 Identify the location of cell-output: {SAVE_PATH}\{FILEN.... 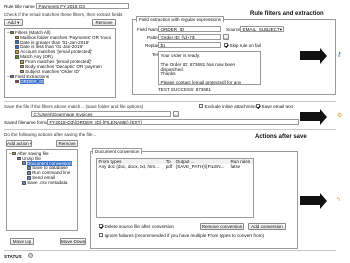
(200, 167).